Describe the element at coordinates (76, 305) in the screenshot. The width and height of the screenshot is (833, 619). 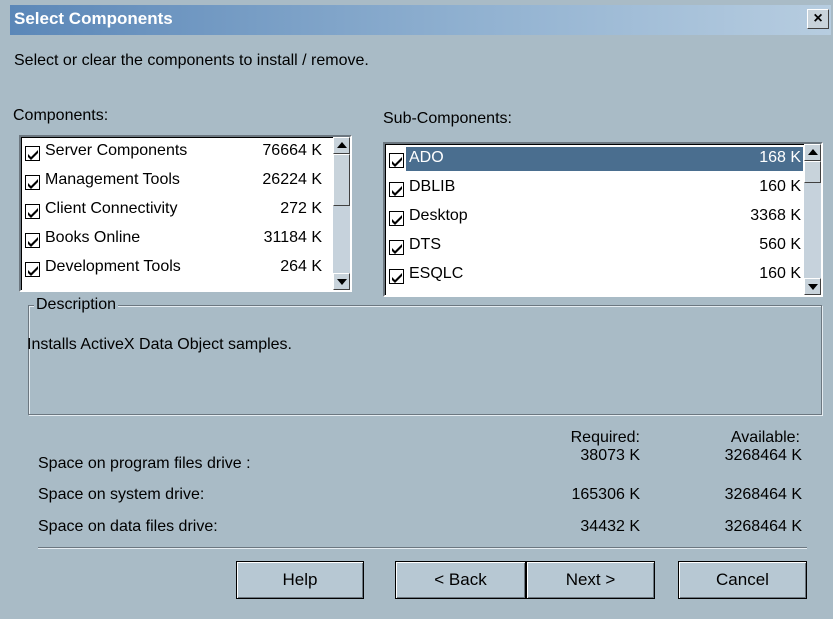
I see `description-legend: Description` at that location.